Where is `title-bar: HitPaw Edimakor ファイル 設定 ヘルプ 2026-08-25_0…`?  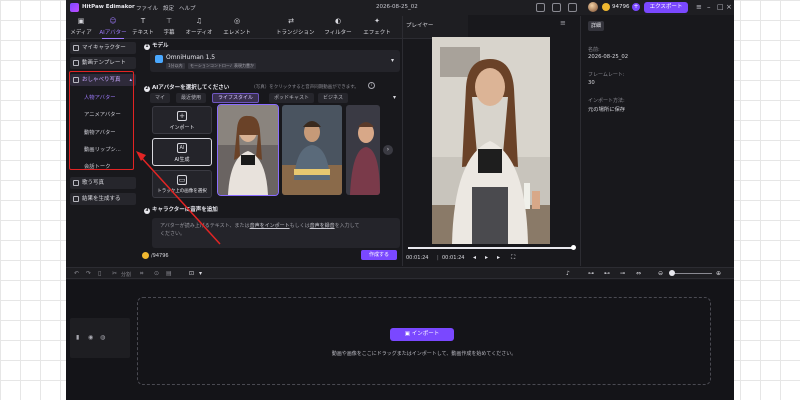 title-bar: HitPaw Edimakor ファイル 設定 ヘルプ 2026-08-25_0… is located at coordinates (400, 7).